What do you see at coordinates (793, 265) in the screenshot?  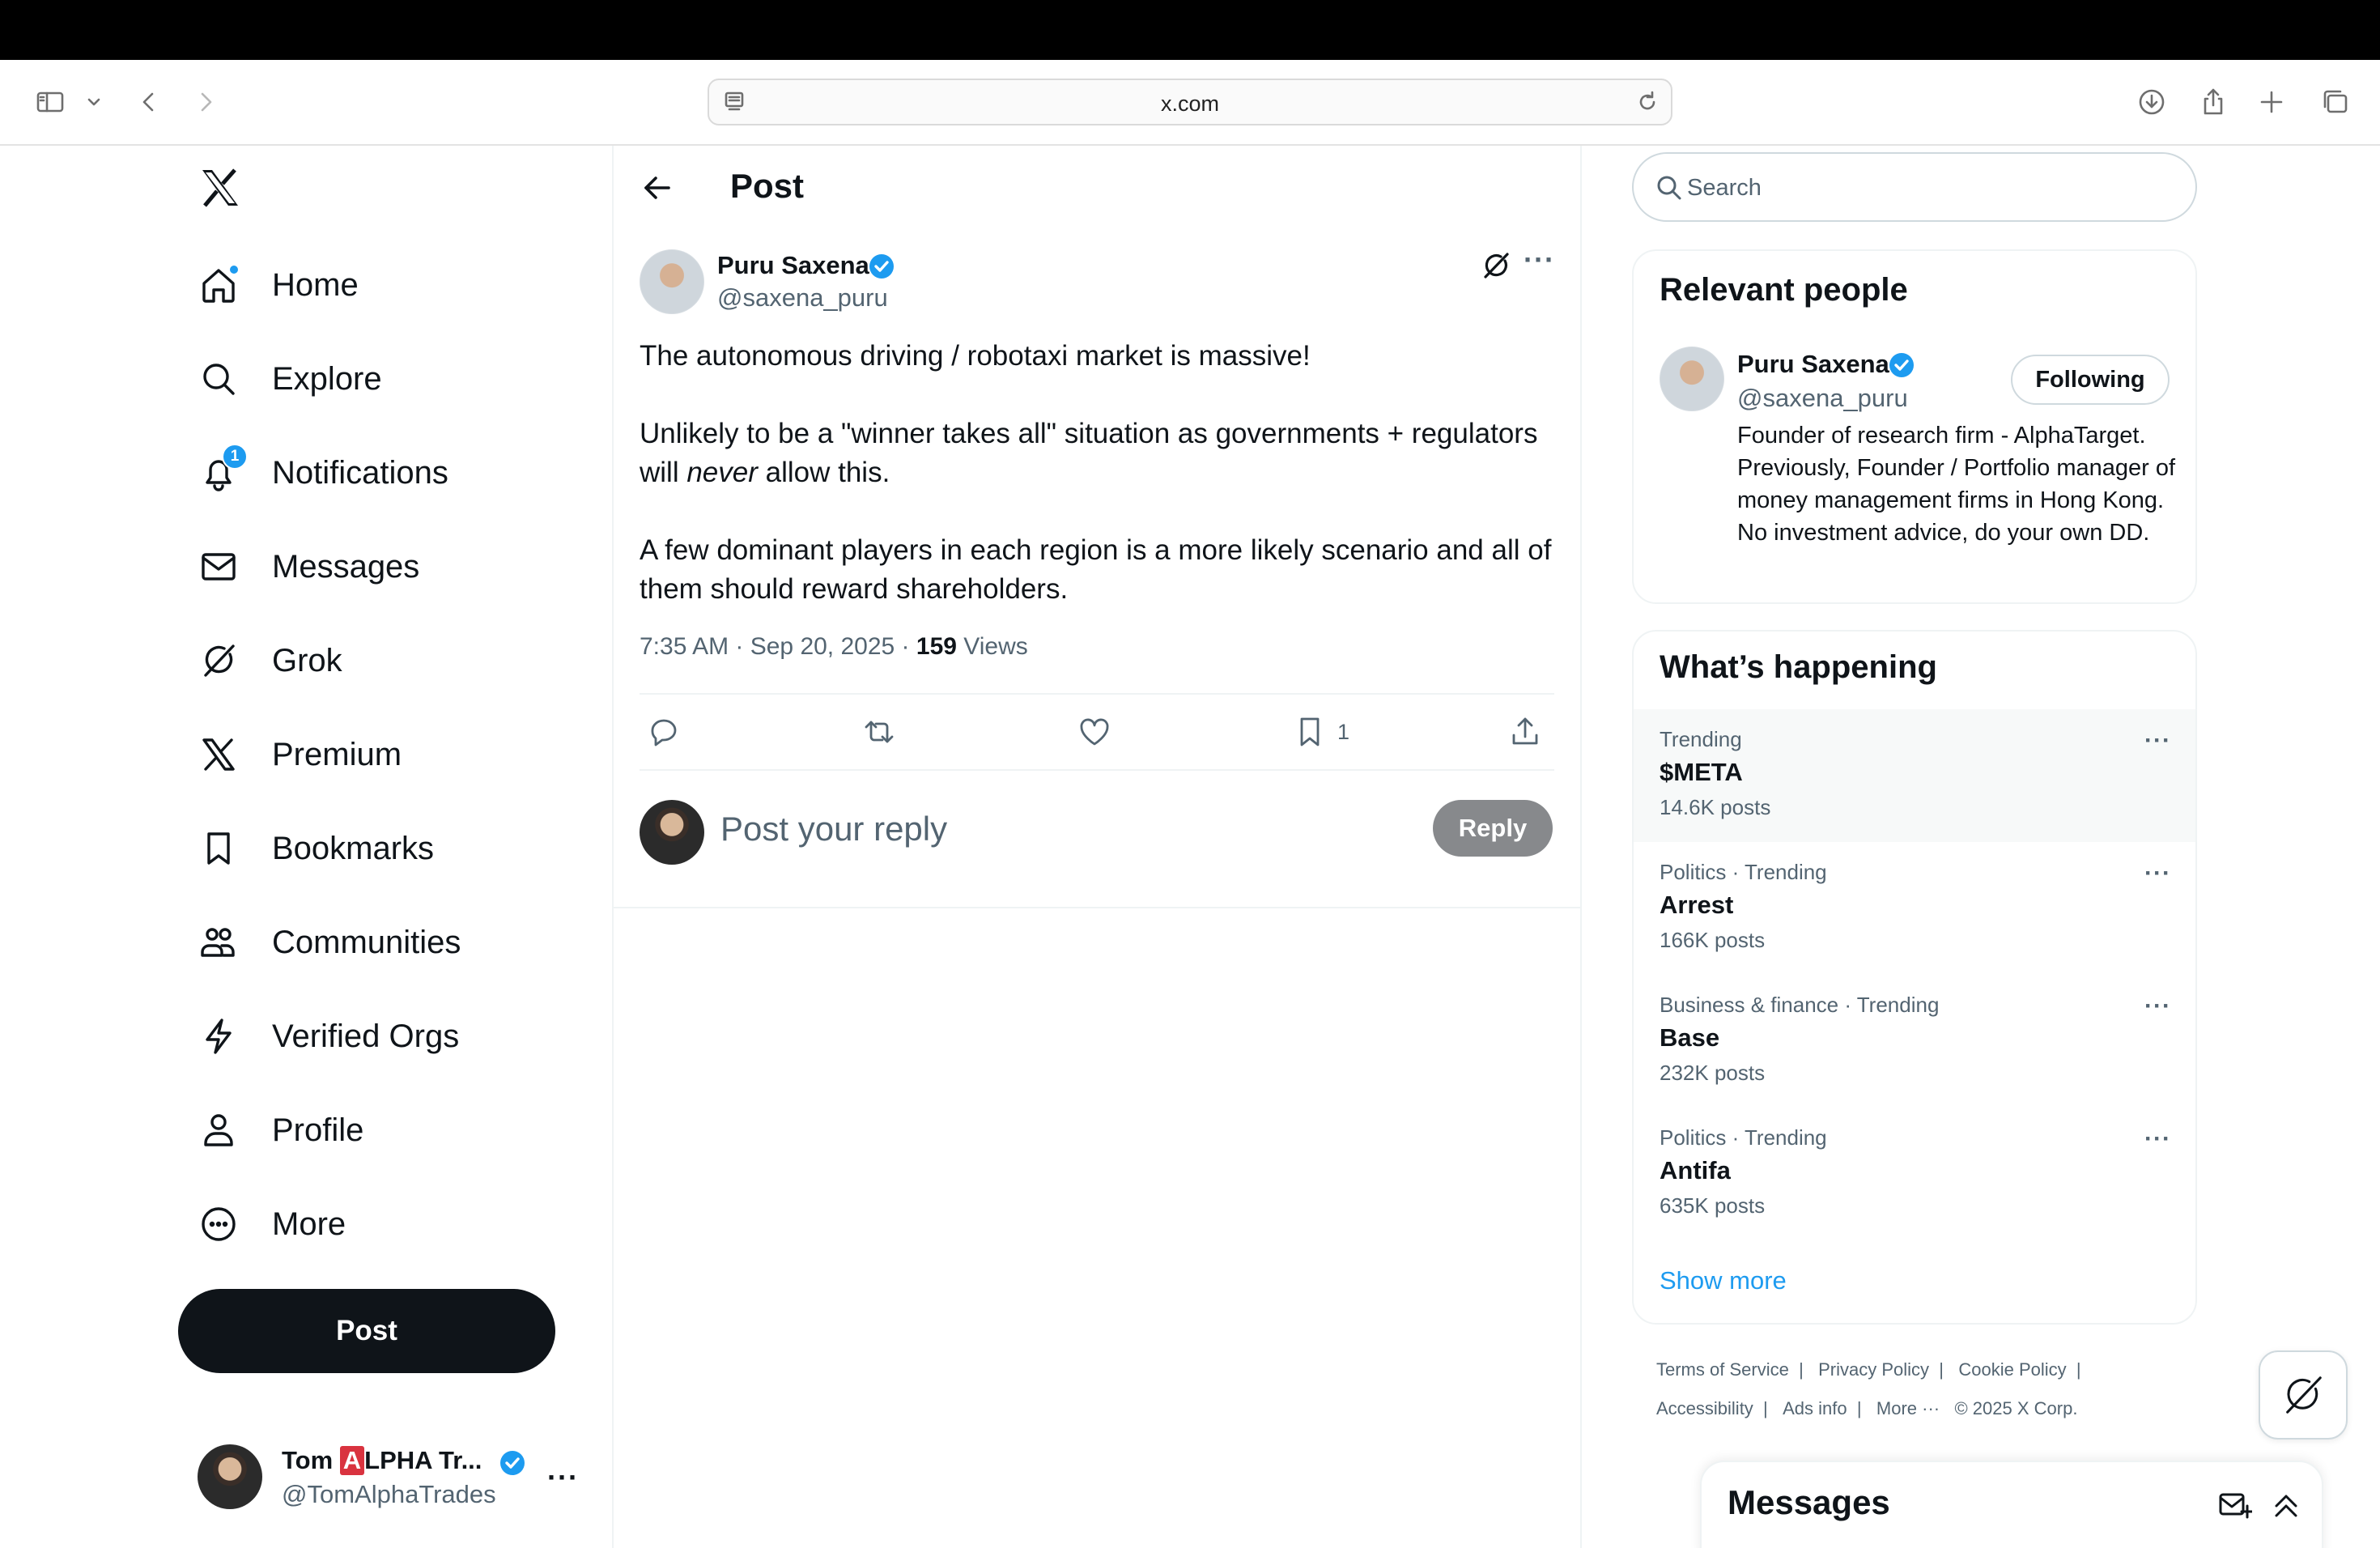 I see `author-name: Puru Saxena` at bounding box center [793, 265].